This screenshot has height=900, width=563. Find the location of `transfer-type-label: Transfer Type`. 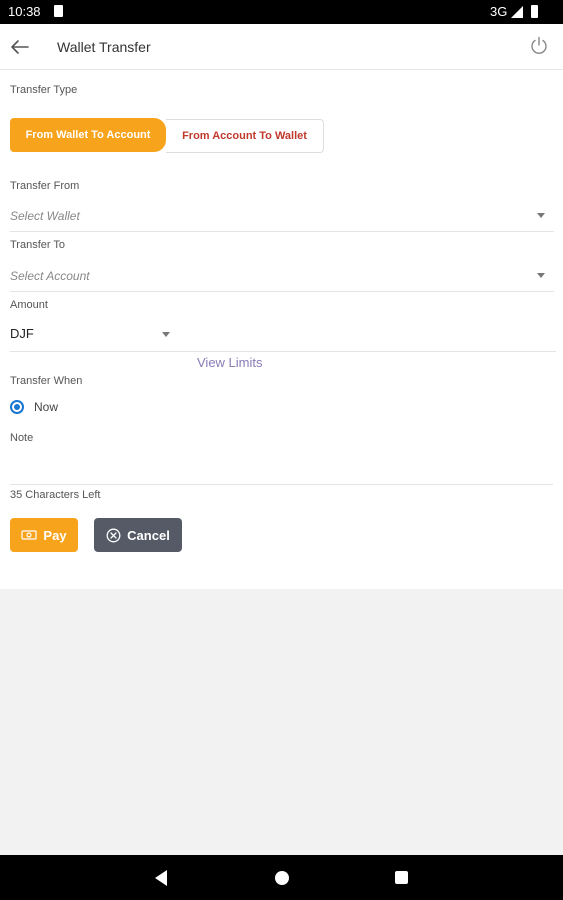

transfer-type-label: Transfer Type is located at coordinates (44, 90).